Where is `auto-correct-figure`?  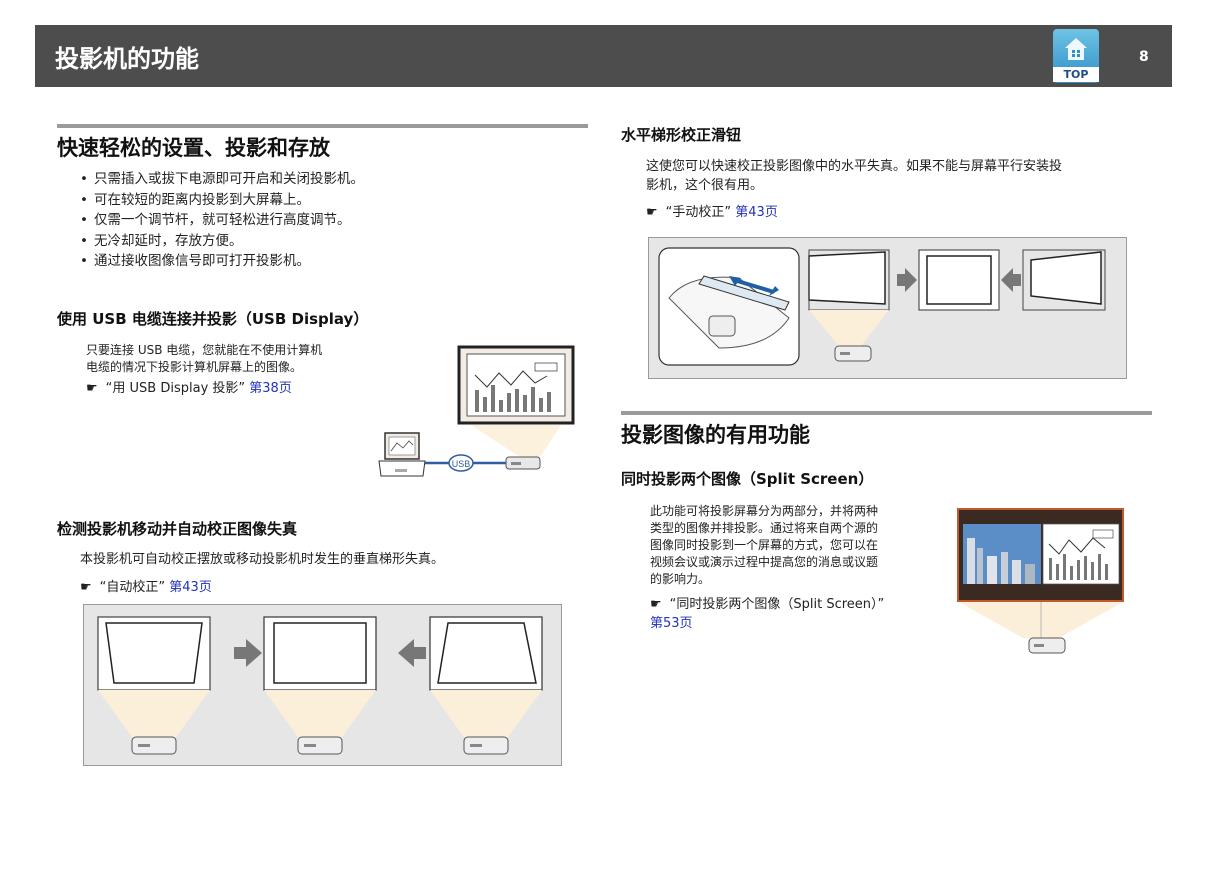
auto-correct-figure is located at coordinates (322, 685).